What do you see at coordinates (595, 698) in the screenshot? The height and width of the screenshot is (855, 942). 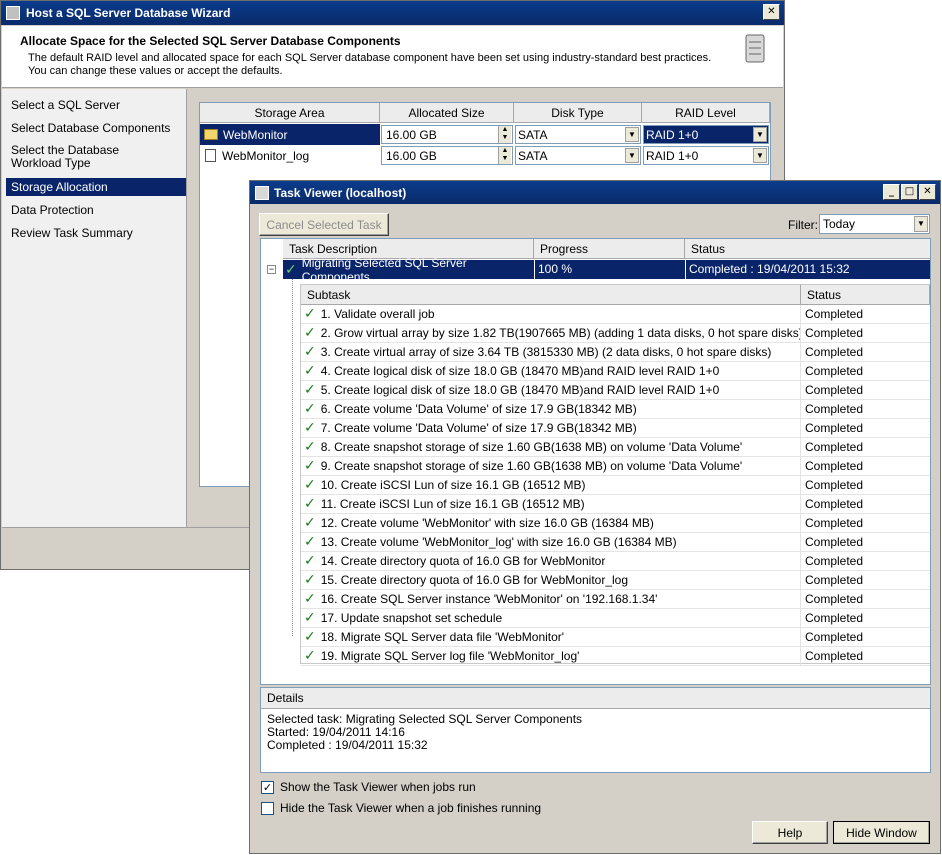 I see `details-header: Details` at bounding box center [595, 698].